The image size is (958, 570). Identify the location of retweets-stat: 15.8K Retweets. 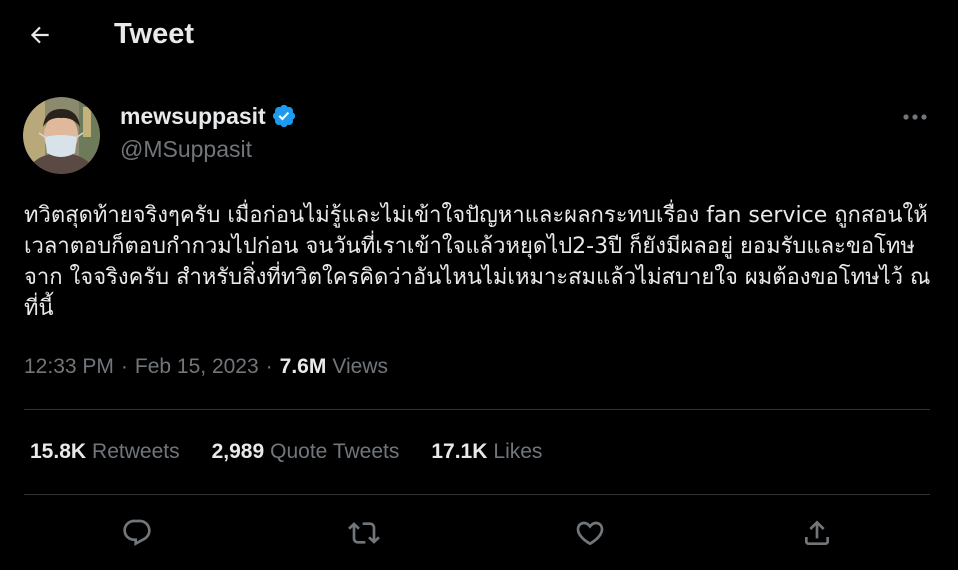
(105, 452).